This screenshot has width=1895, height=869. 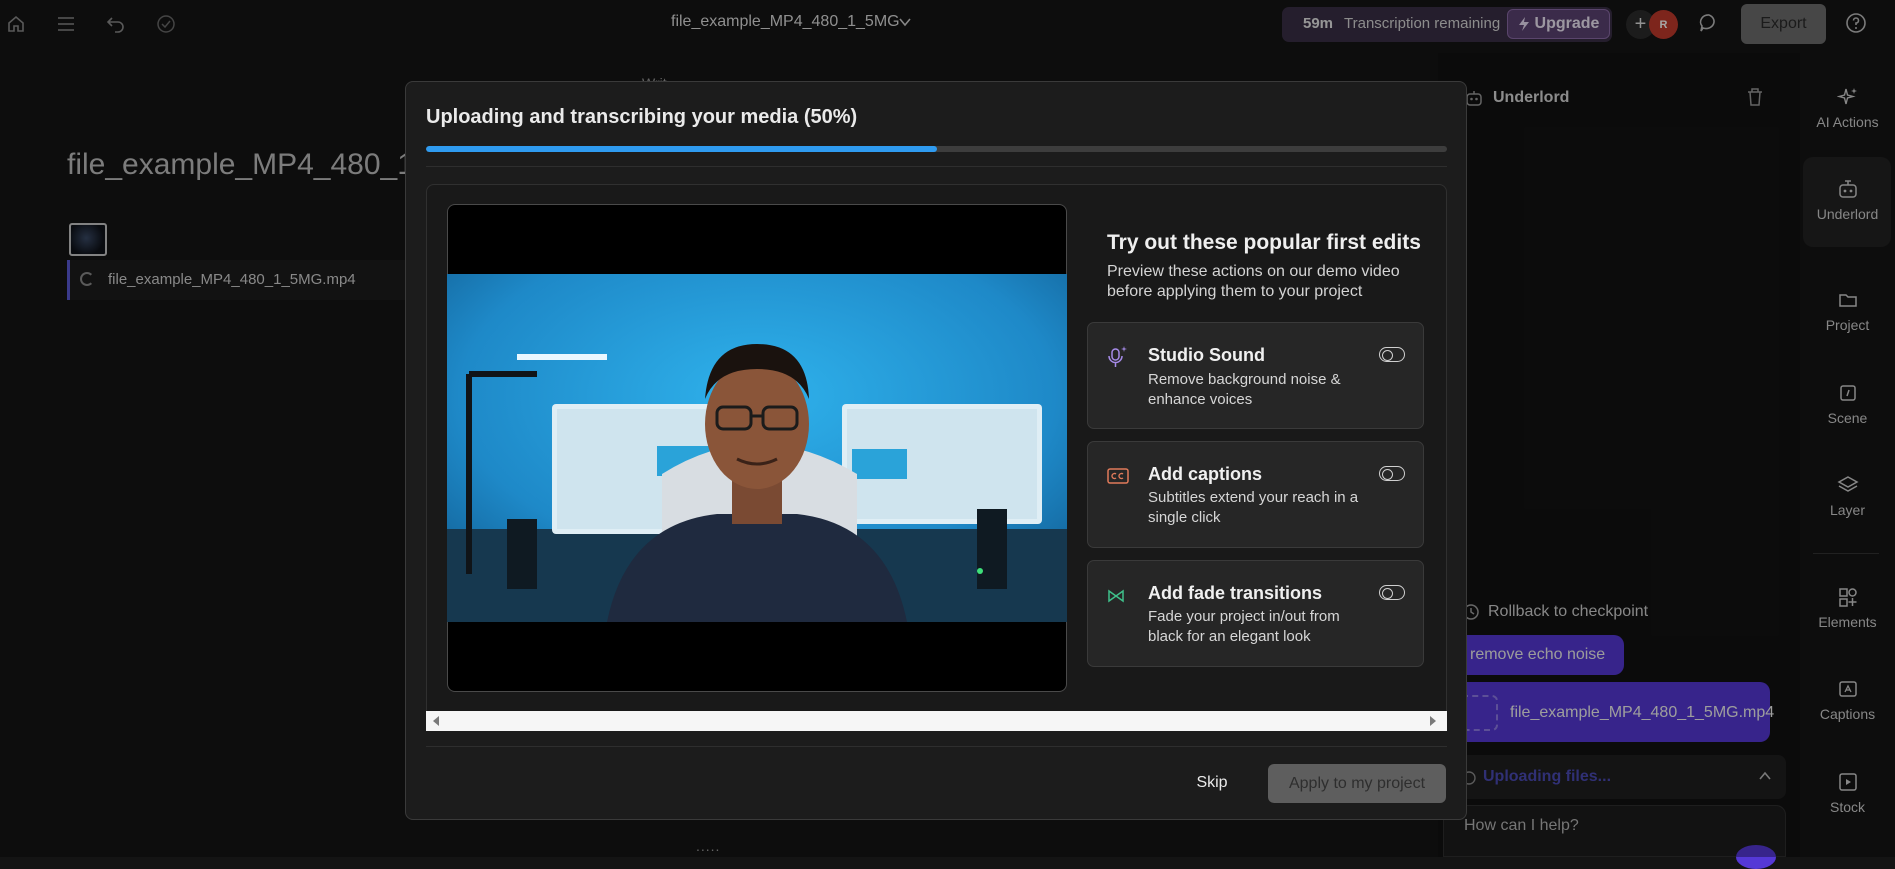 I want to click on saved-check-icon, so click(x=166, y=24).